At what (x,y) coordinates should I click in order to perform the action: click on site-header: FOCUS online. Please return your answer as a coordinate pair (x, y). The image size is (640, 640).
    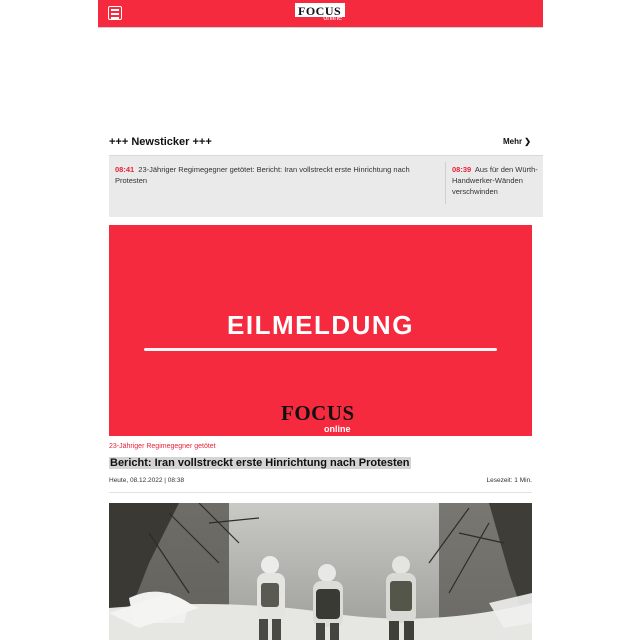
    Looking at the image, I should click on (320, 14).